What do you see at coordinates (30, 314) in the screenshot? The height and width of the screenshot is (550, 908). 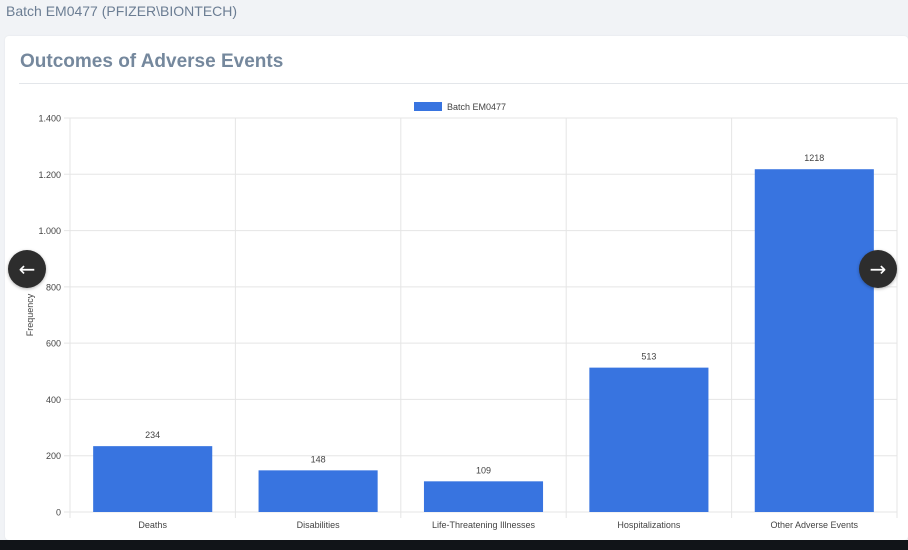 I see `y-axis-title: Frequency` at bounding box center [30, 314].